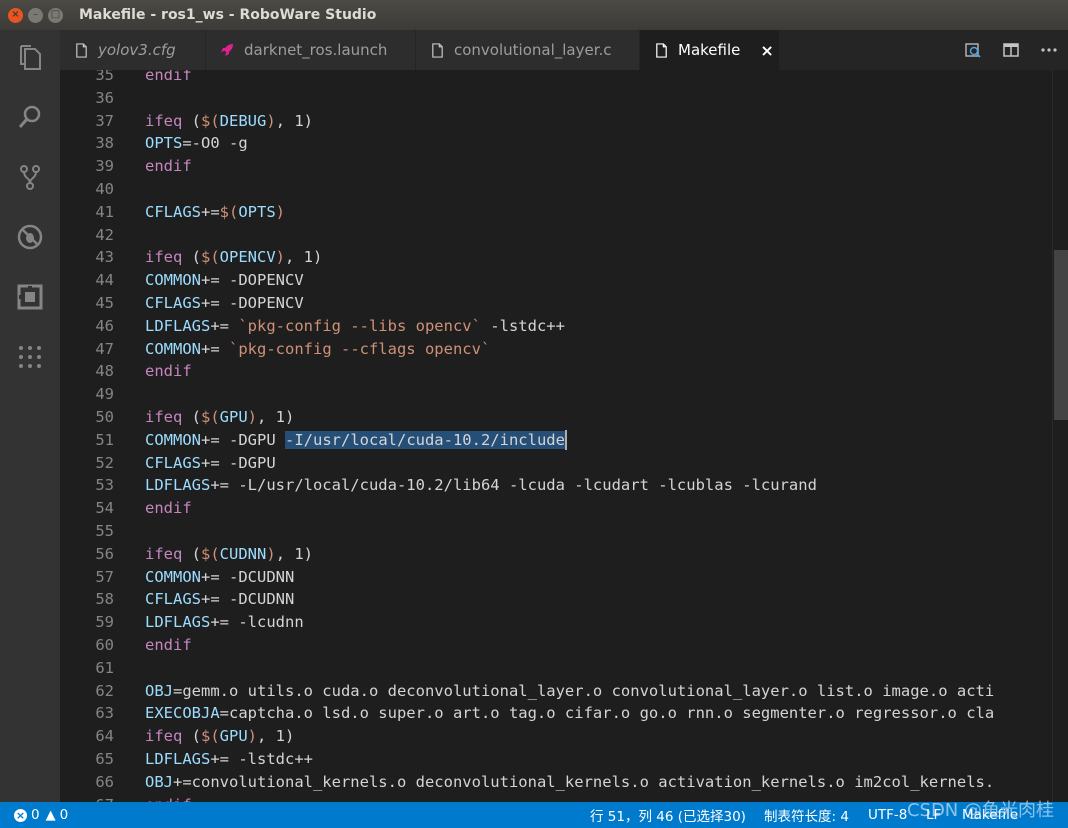 The width and height of the screenshot is (1068, 828). I want to click on code-text: LDFLAGS+= -lcudnn, so click(224, 622).